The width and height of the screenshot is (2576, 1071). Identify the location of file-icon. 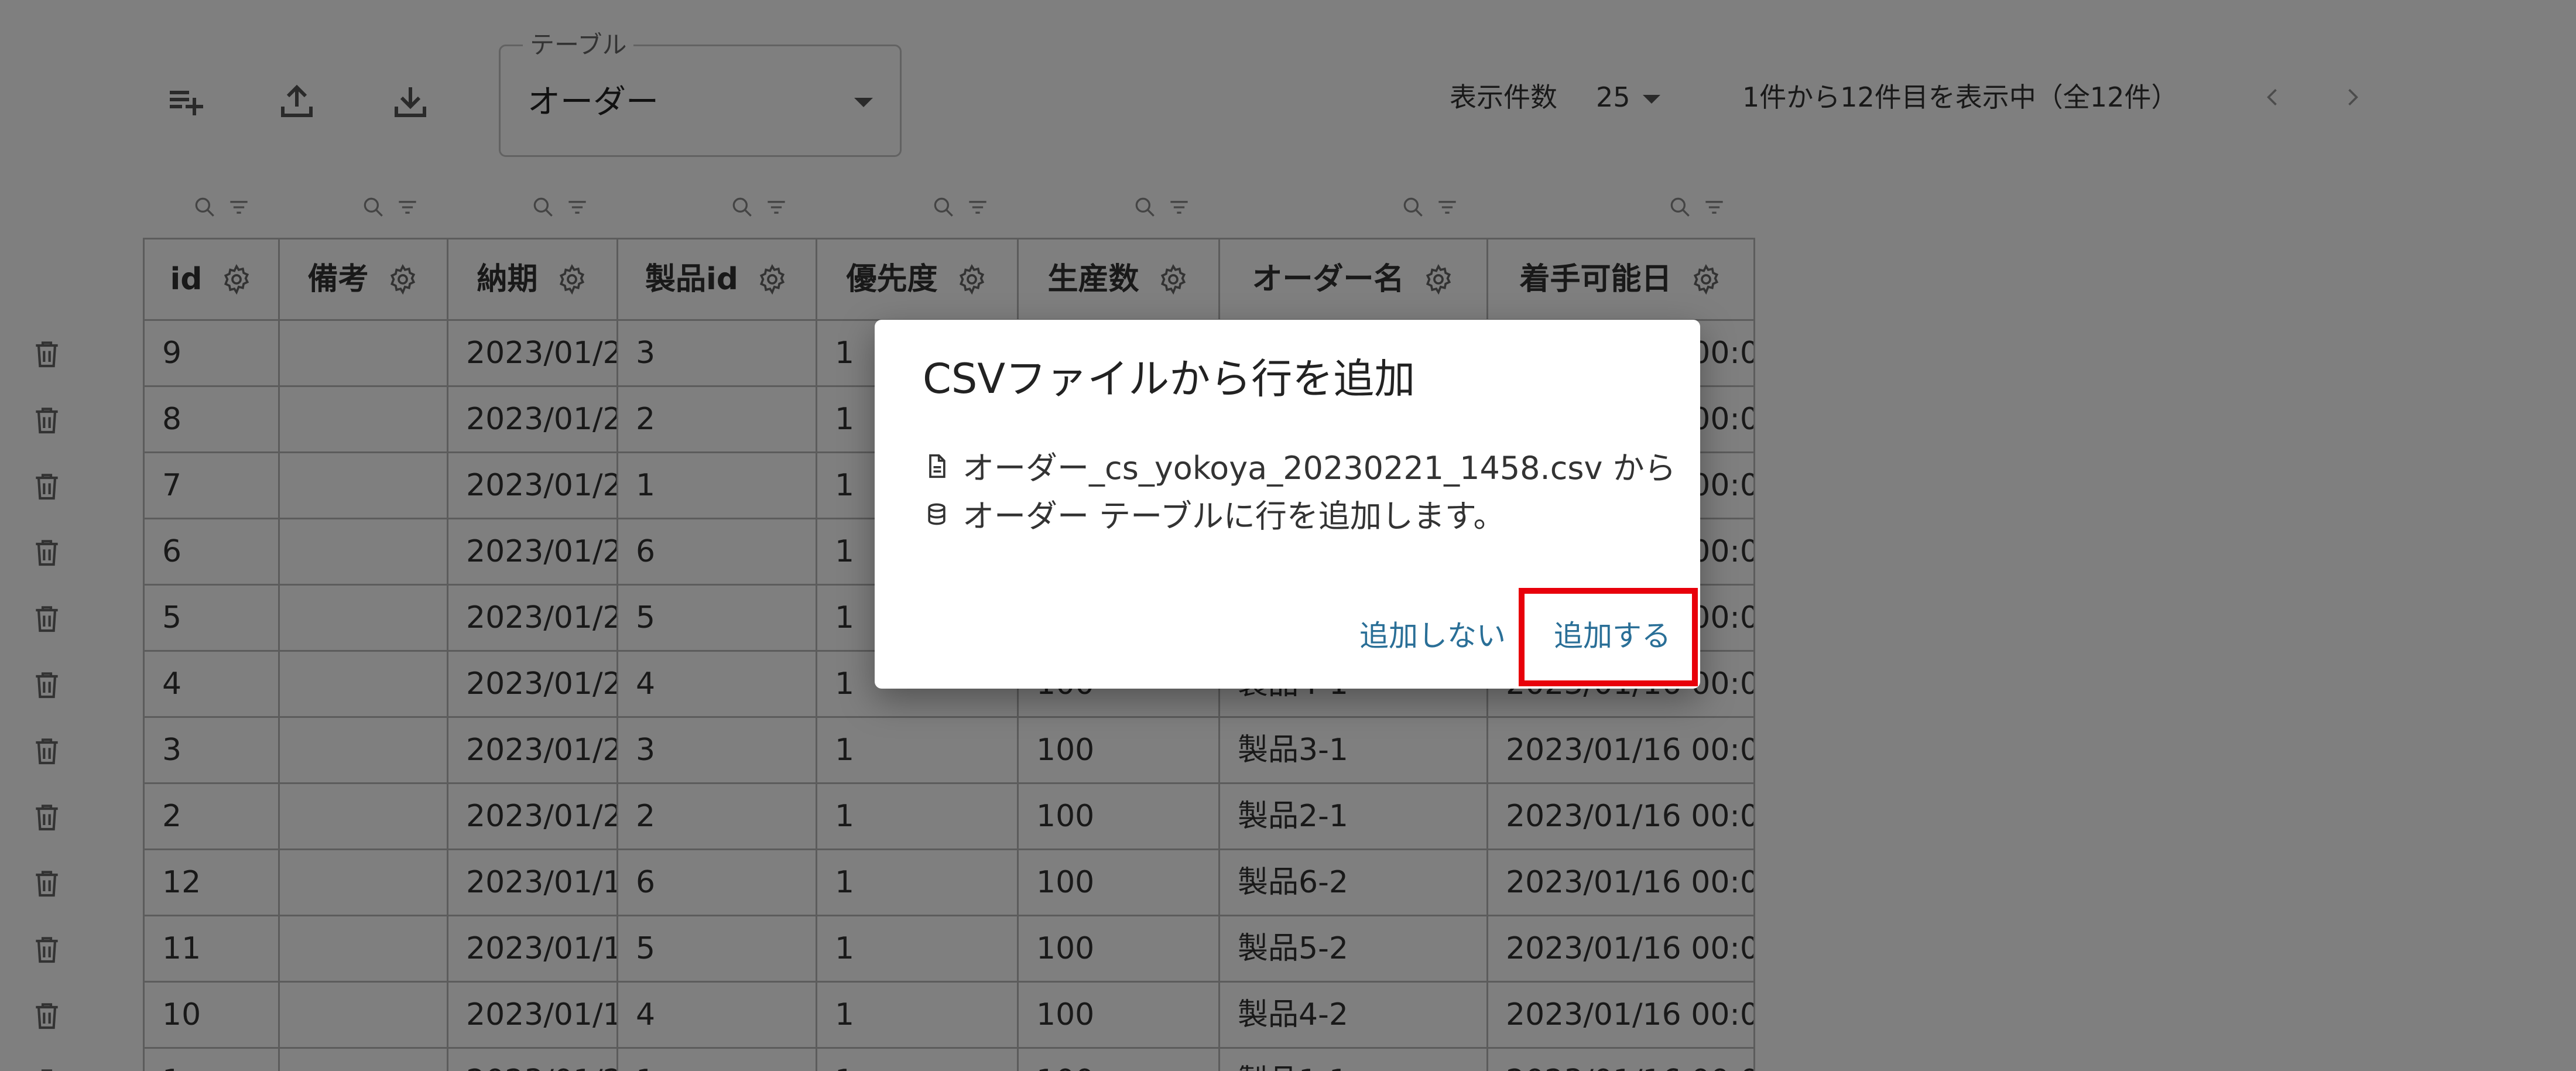
(937, 468).